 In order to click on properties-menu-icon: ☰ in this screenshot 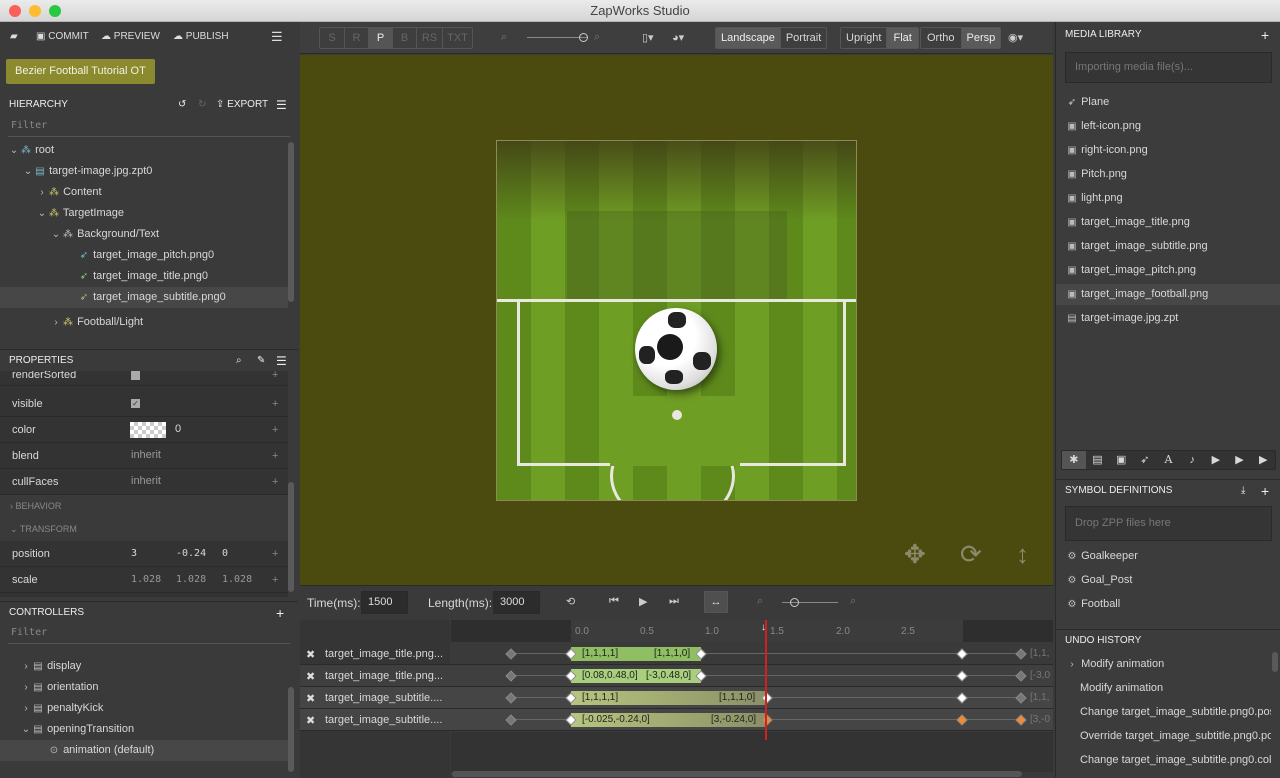, I will do `click(281, 361)`.